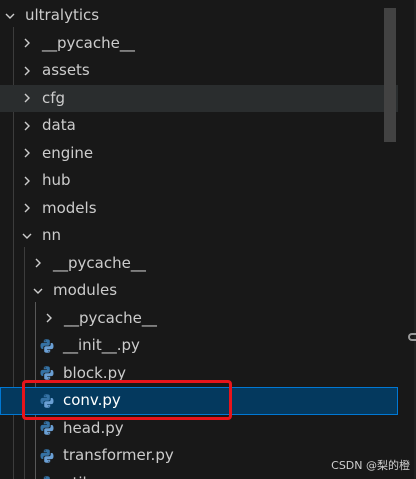  What do you see at coordinates (199, 209) in the screenshot?
I see `tree-folder-models: models` at bounding box center [199, 209].